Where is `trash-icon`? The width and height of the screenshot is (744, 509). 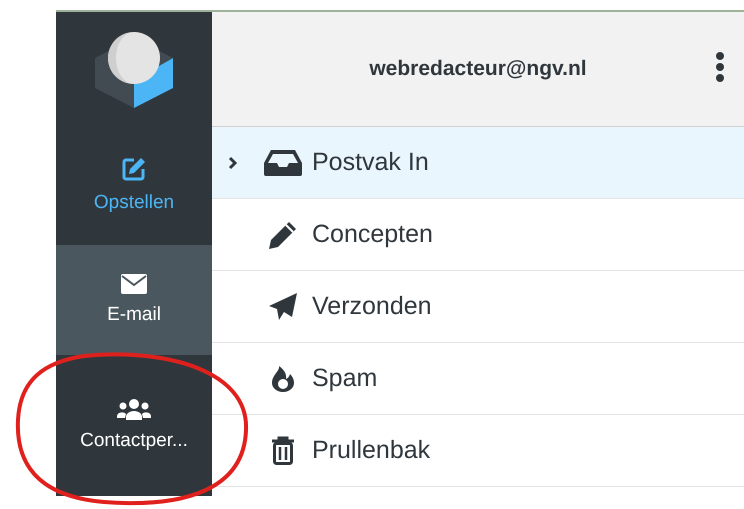 trash-icon is located at coordinates (283, 451).